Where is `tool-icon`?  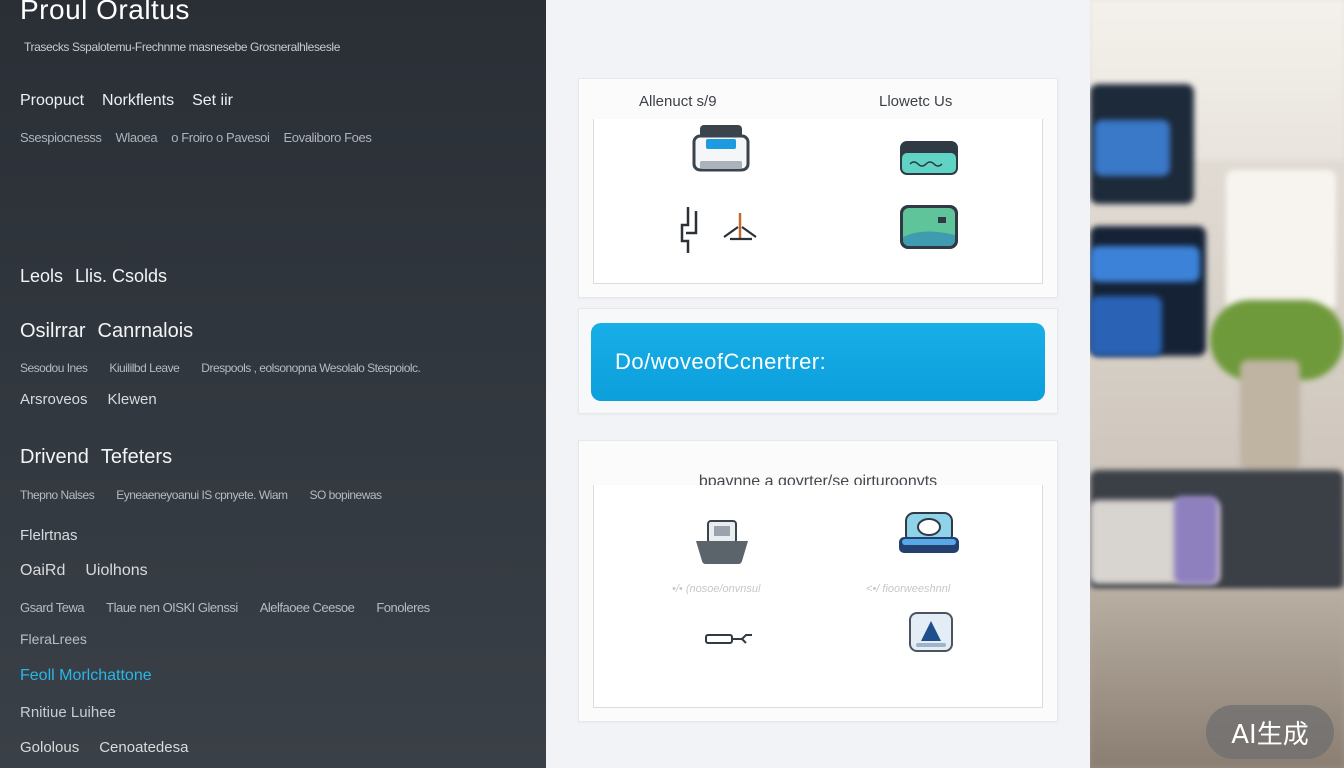 tool-icon is located at coordinates (719, 233).